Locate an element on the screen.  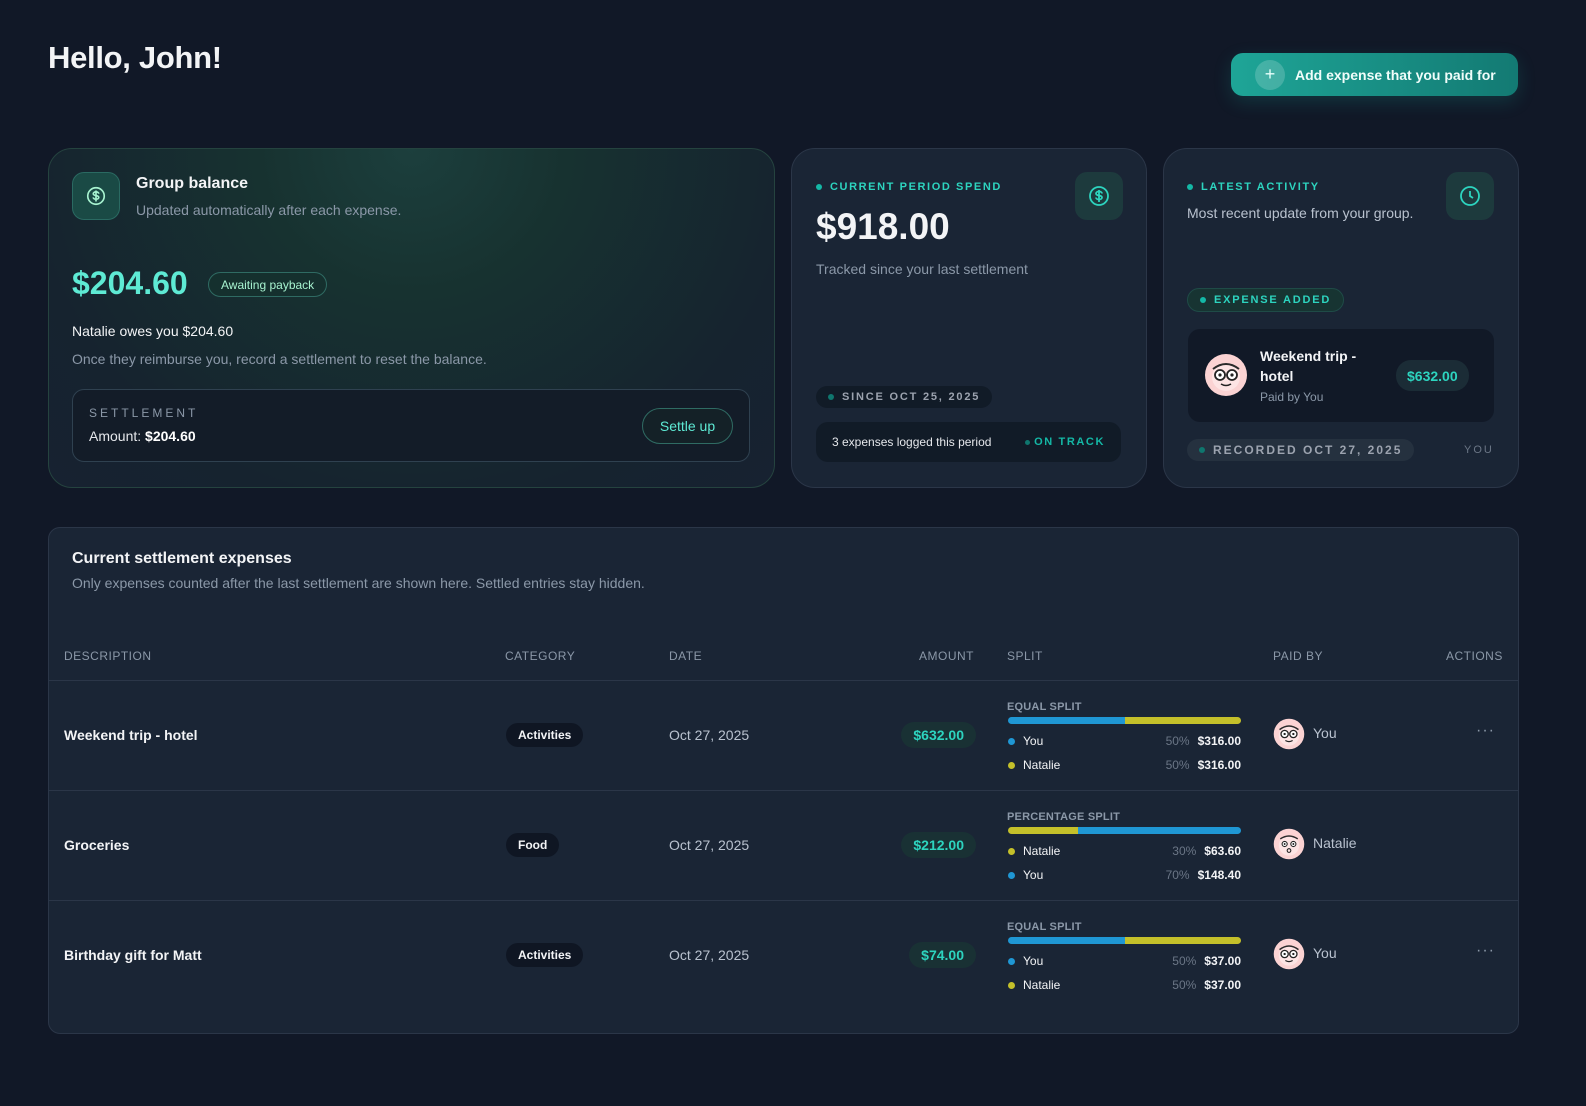
split-value: $148.40 is located at coordinates (1219, 875).